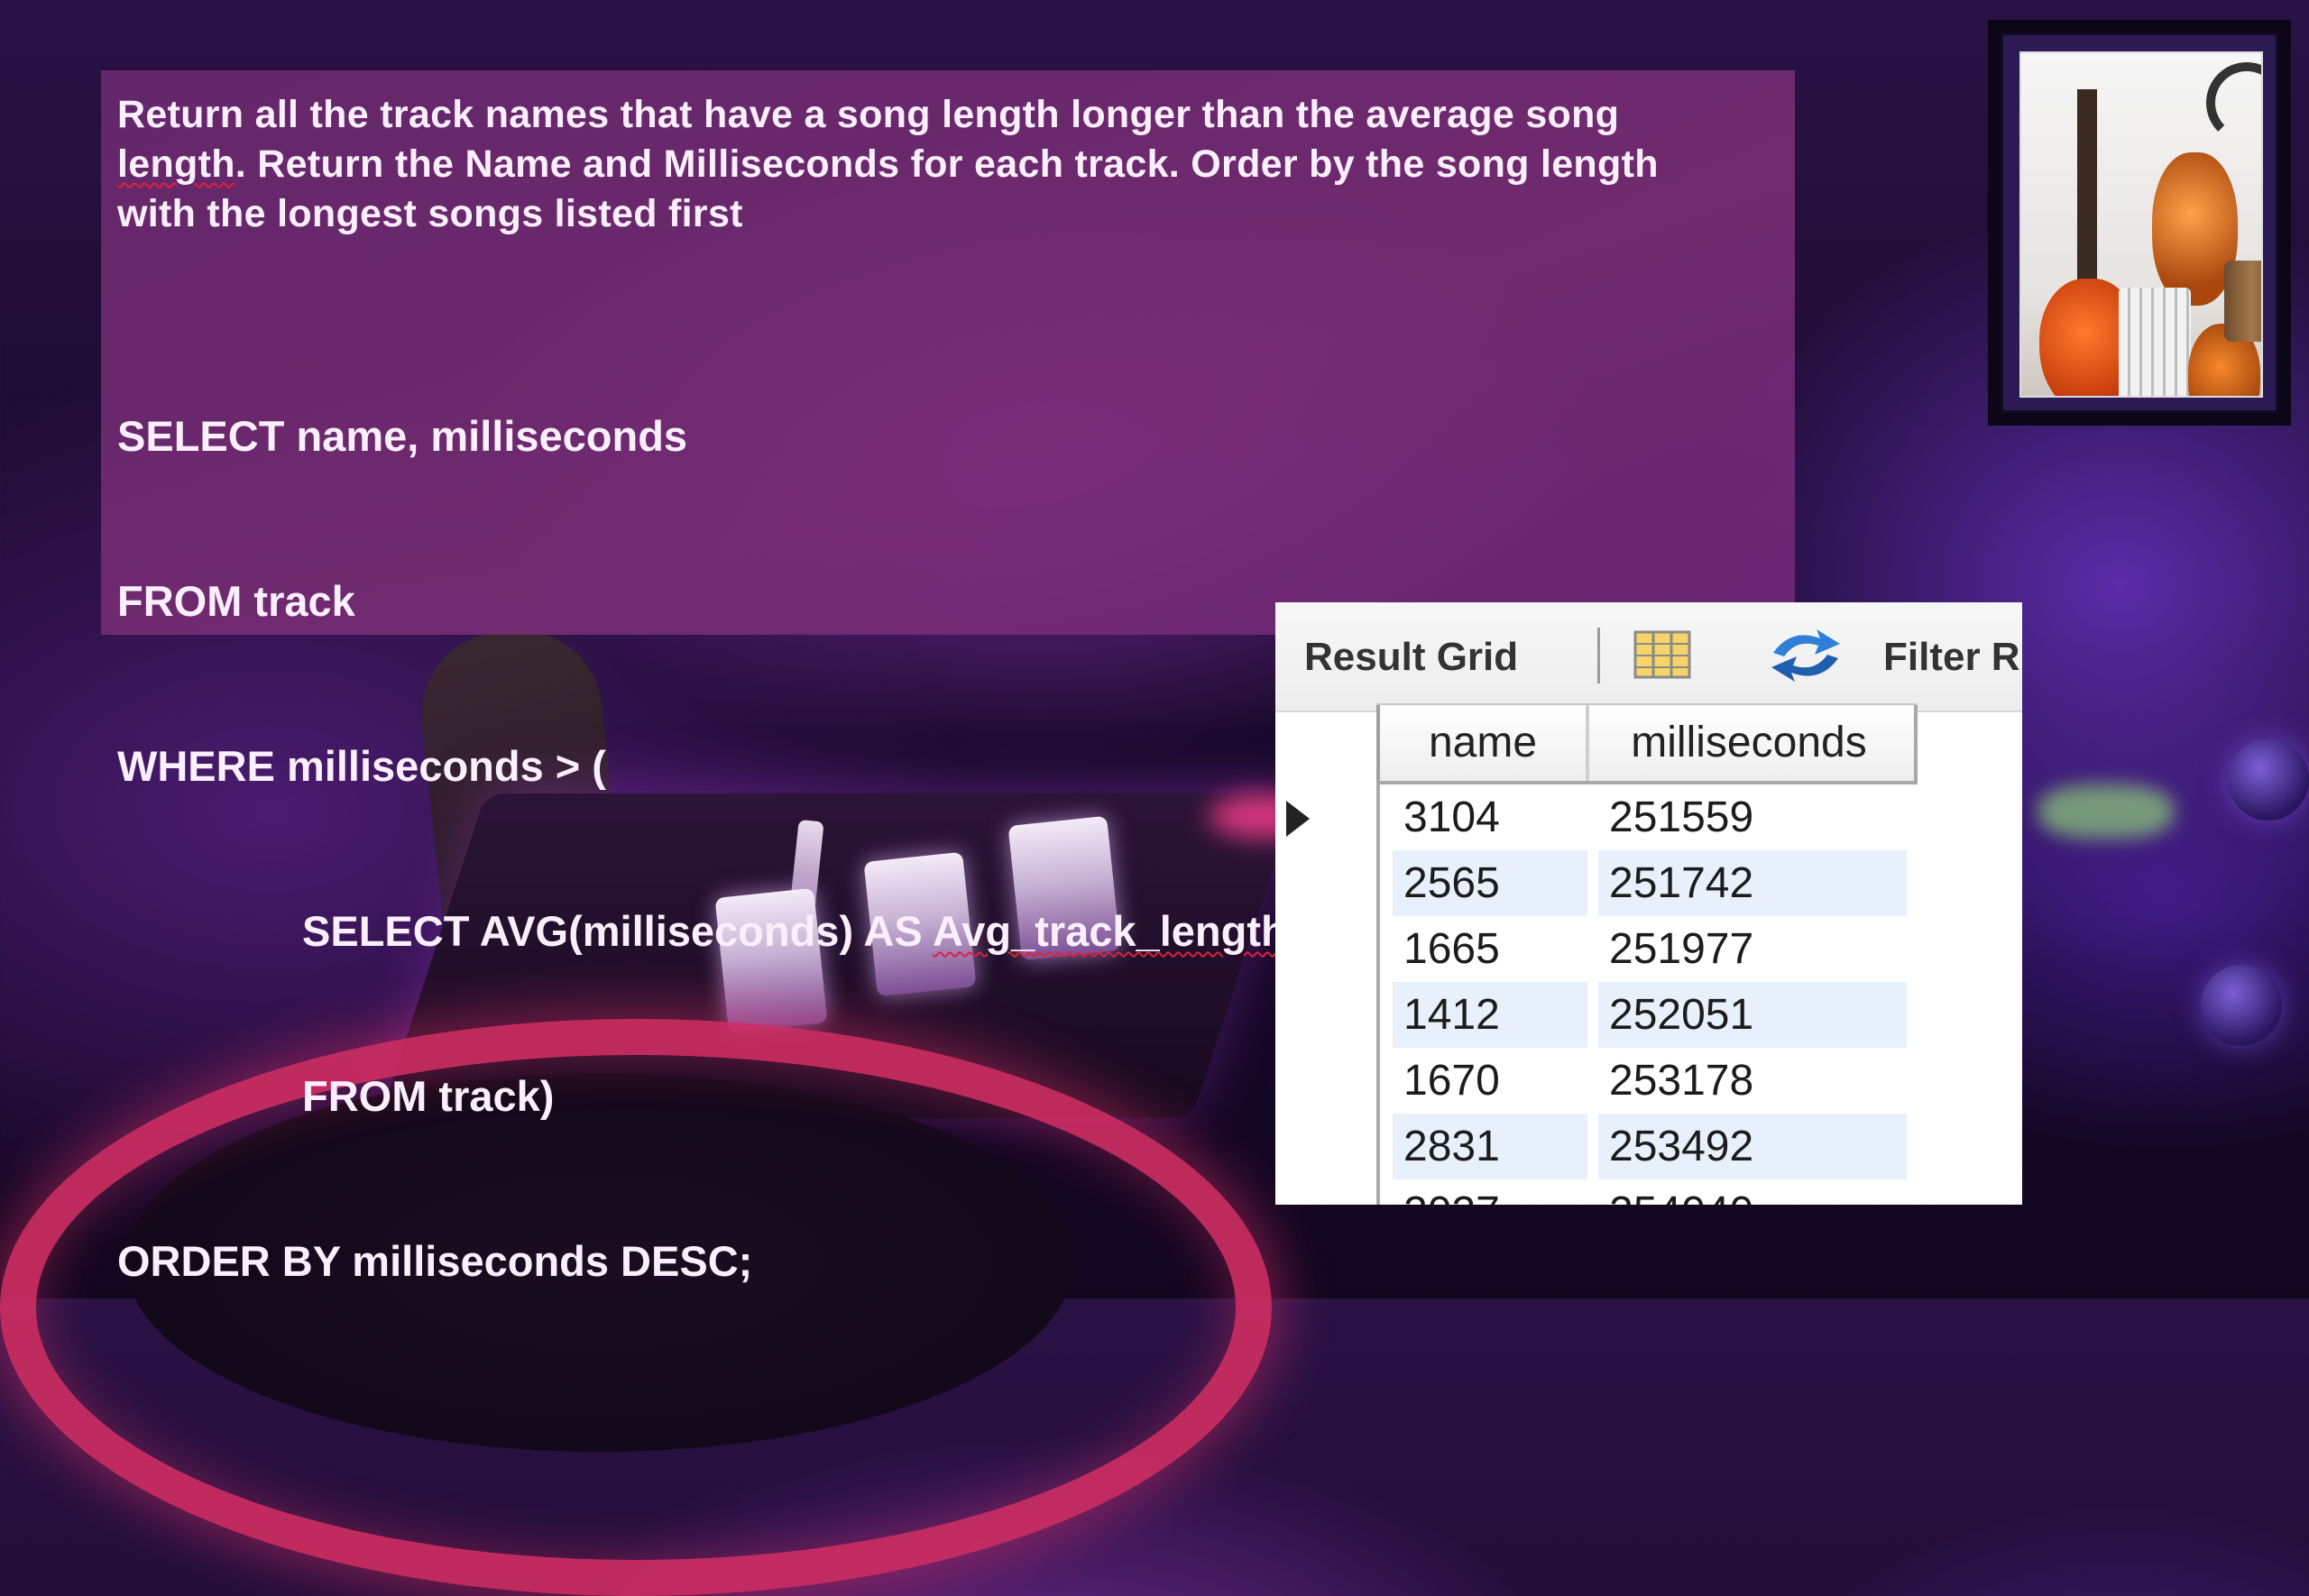 This screenshot has width=2309, height=1596. I want to click on sql-line-order-by: ORDER BY milliseconds DESC;, so click(435, 1261).